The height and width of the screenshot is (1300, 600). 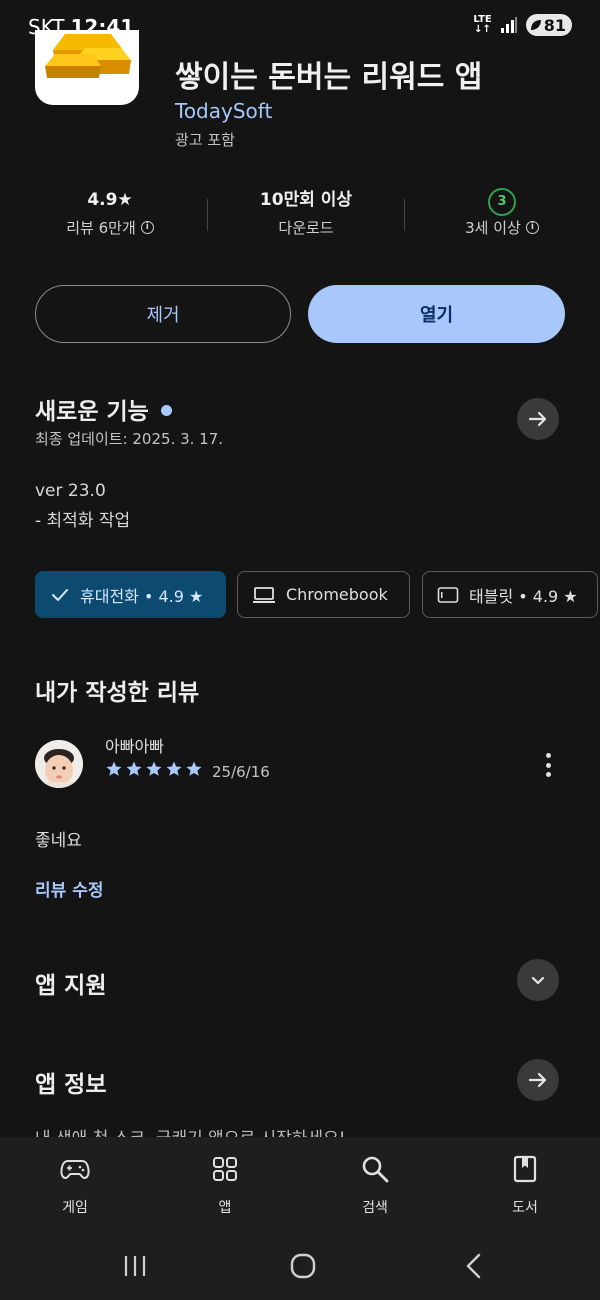 What do you see at coordinates (75, 1184) in the screenshot?
I see `nav-games: 게임` at bounding box center [75, 1184].